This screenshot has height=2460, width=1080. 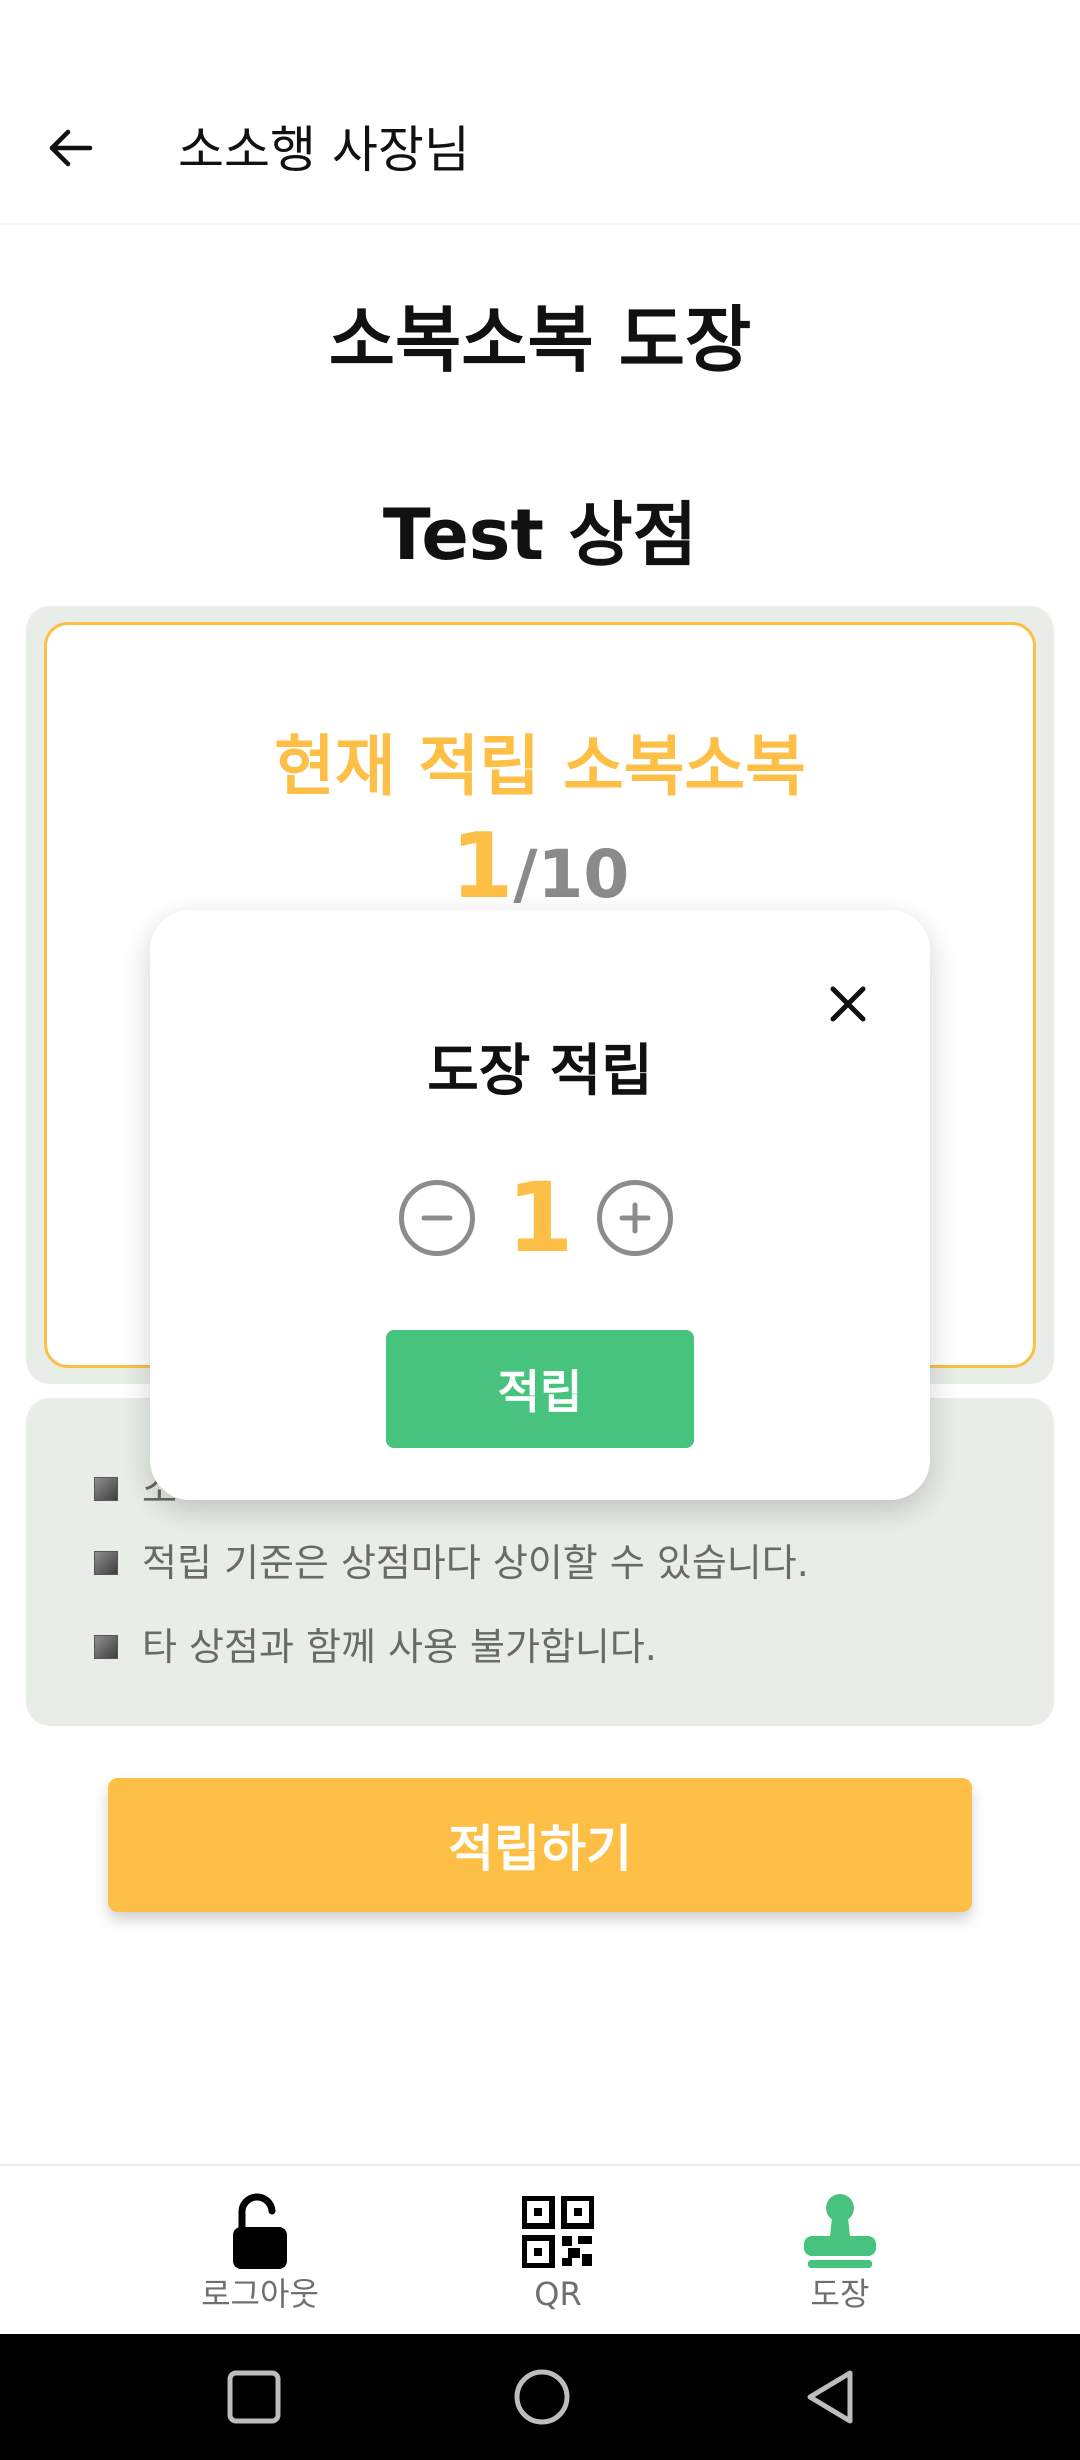 I want to click on close-icon, so click(x=848, y=1004).